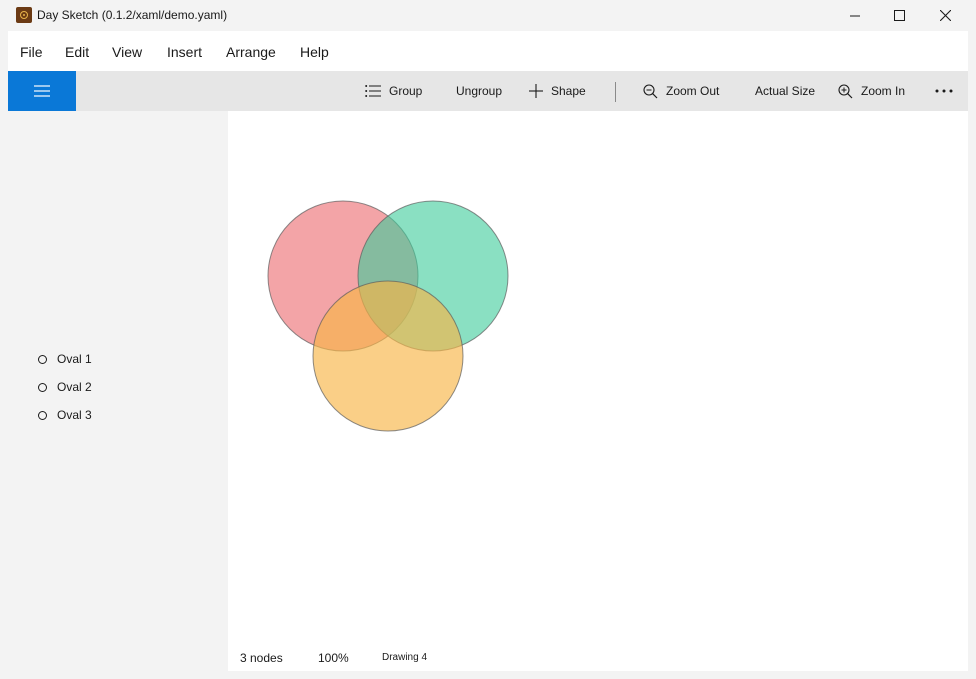 This screenshot has height=679, width=976. Describe the element at coordinates (536, 91) in the screenshot. I see `plus-icon` at that location.